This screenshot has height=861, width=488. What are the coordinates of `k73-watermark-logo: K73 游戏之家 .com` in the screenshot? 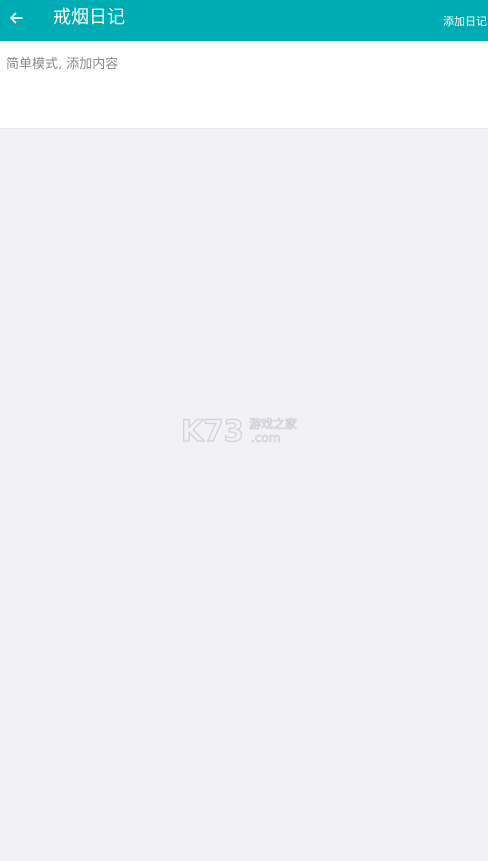 It's located at (243, 430).